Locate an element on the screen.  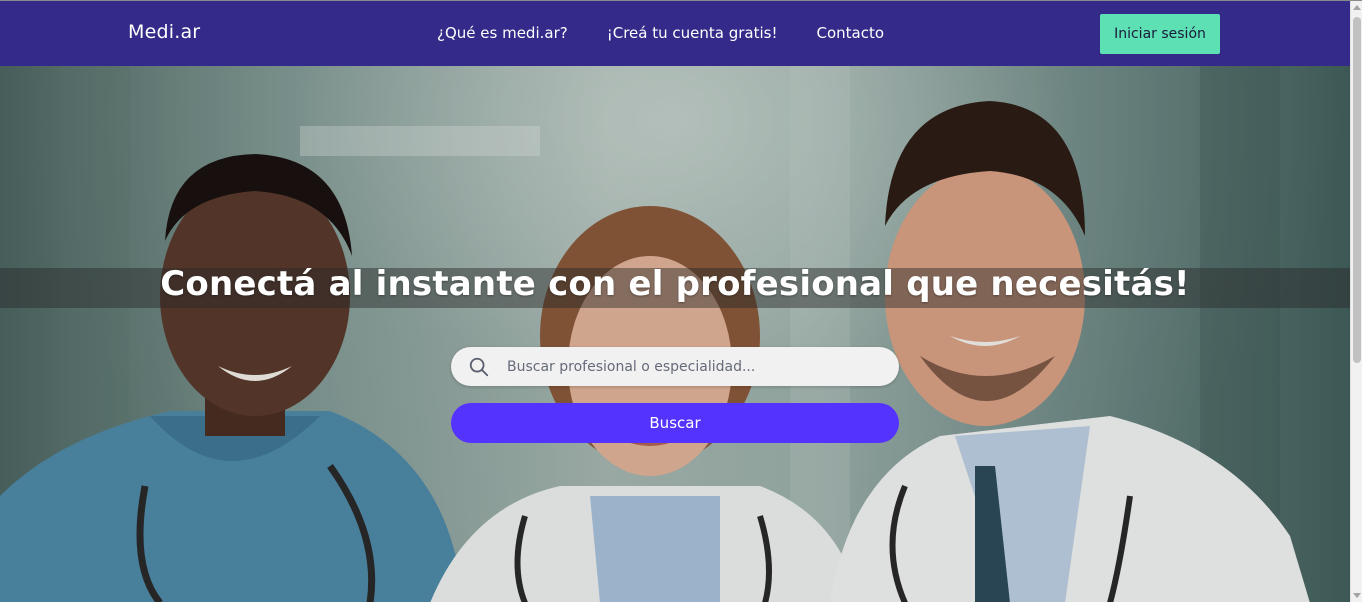
scroll-up-arrow-icon is located at coordinates (1357, 7).